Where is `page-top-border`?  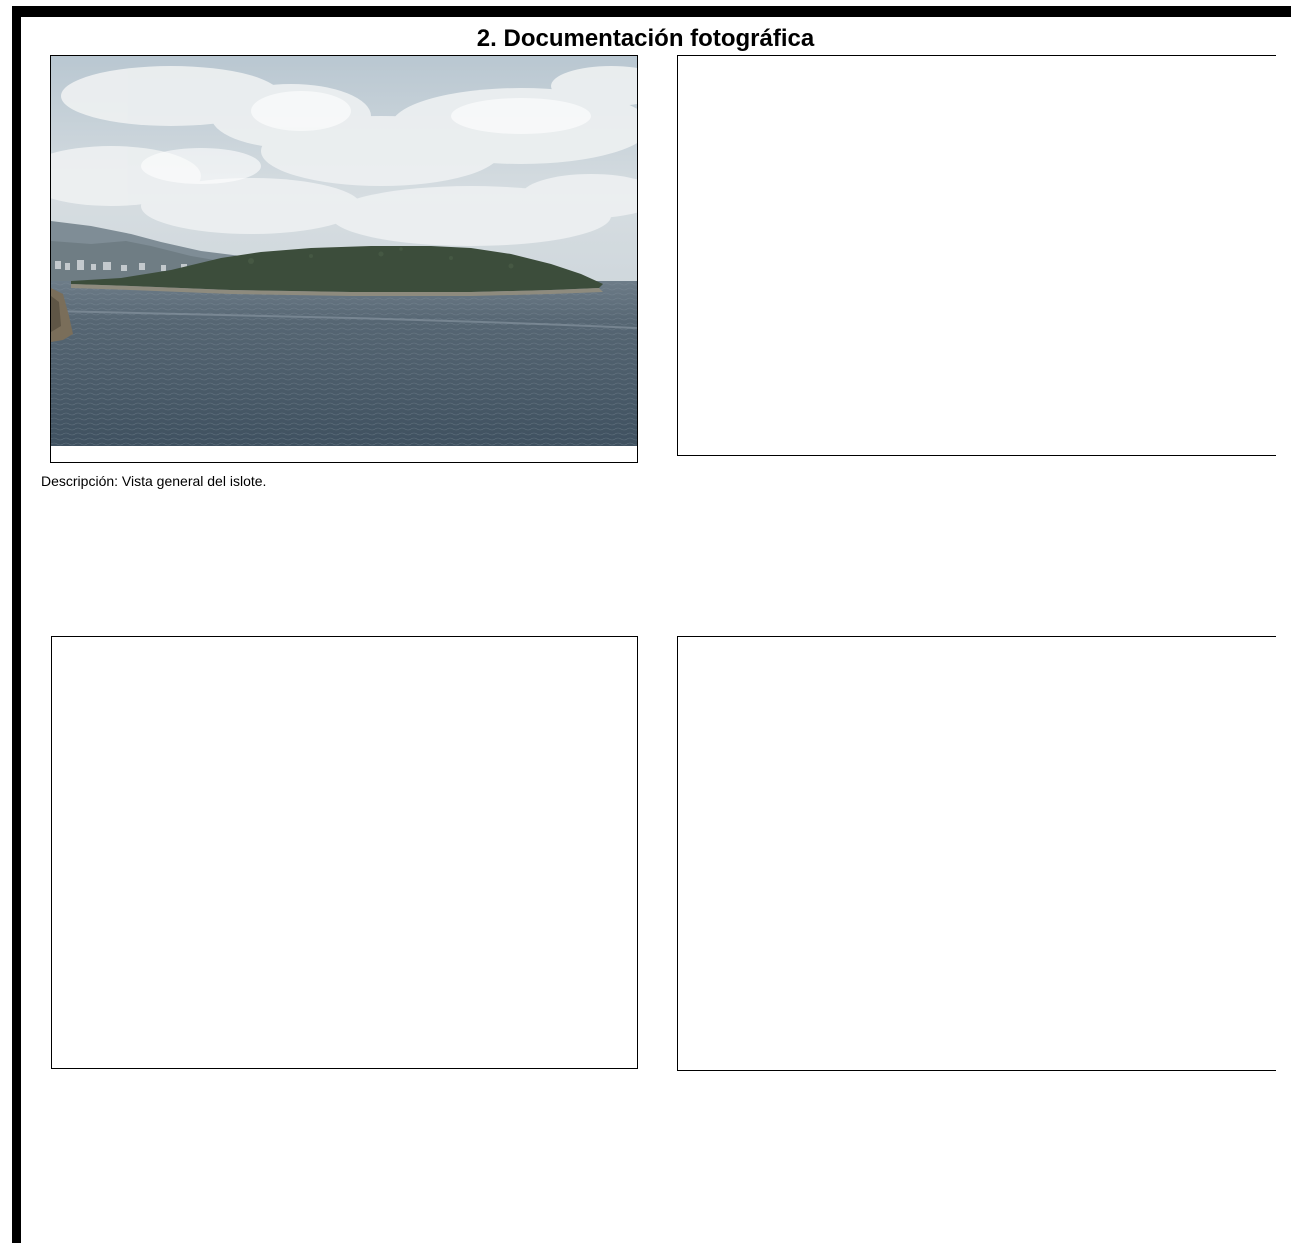
page-top-border is located at coordinates (651, 11).